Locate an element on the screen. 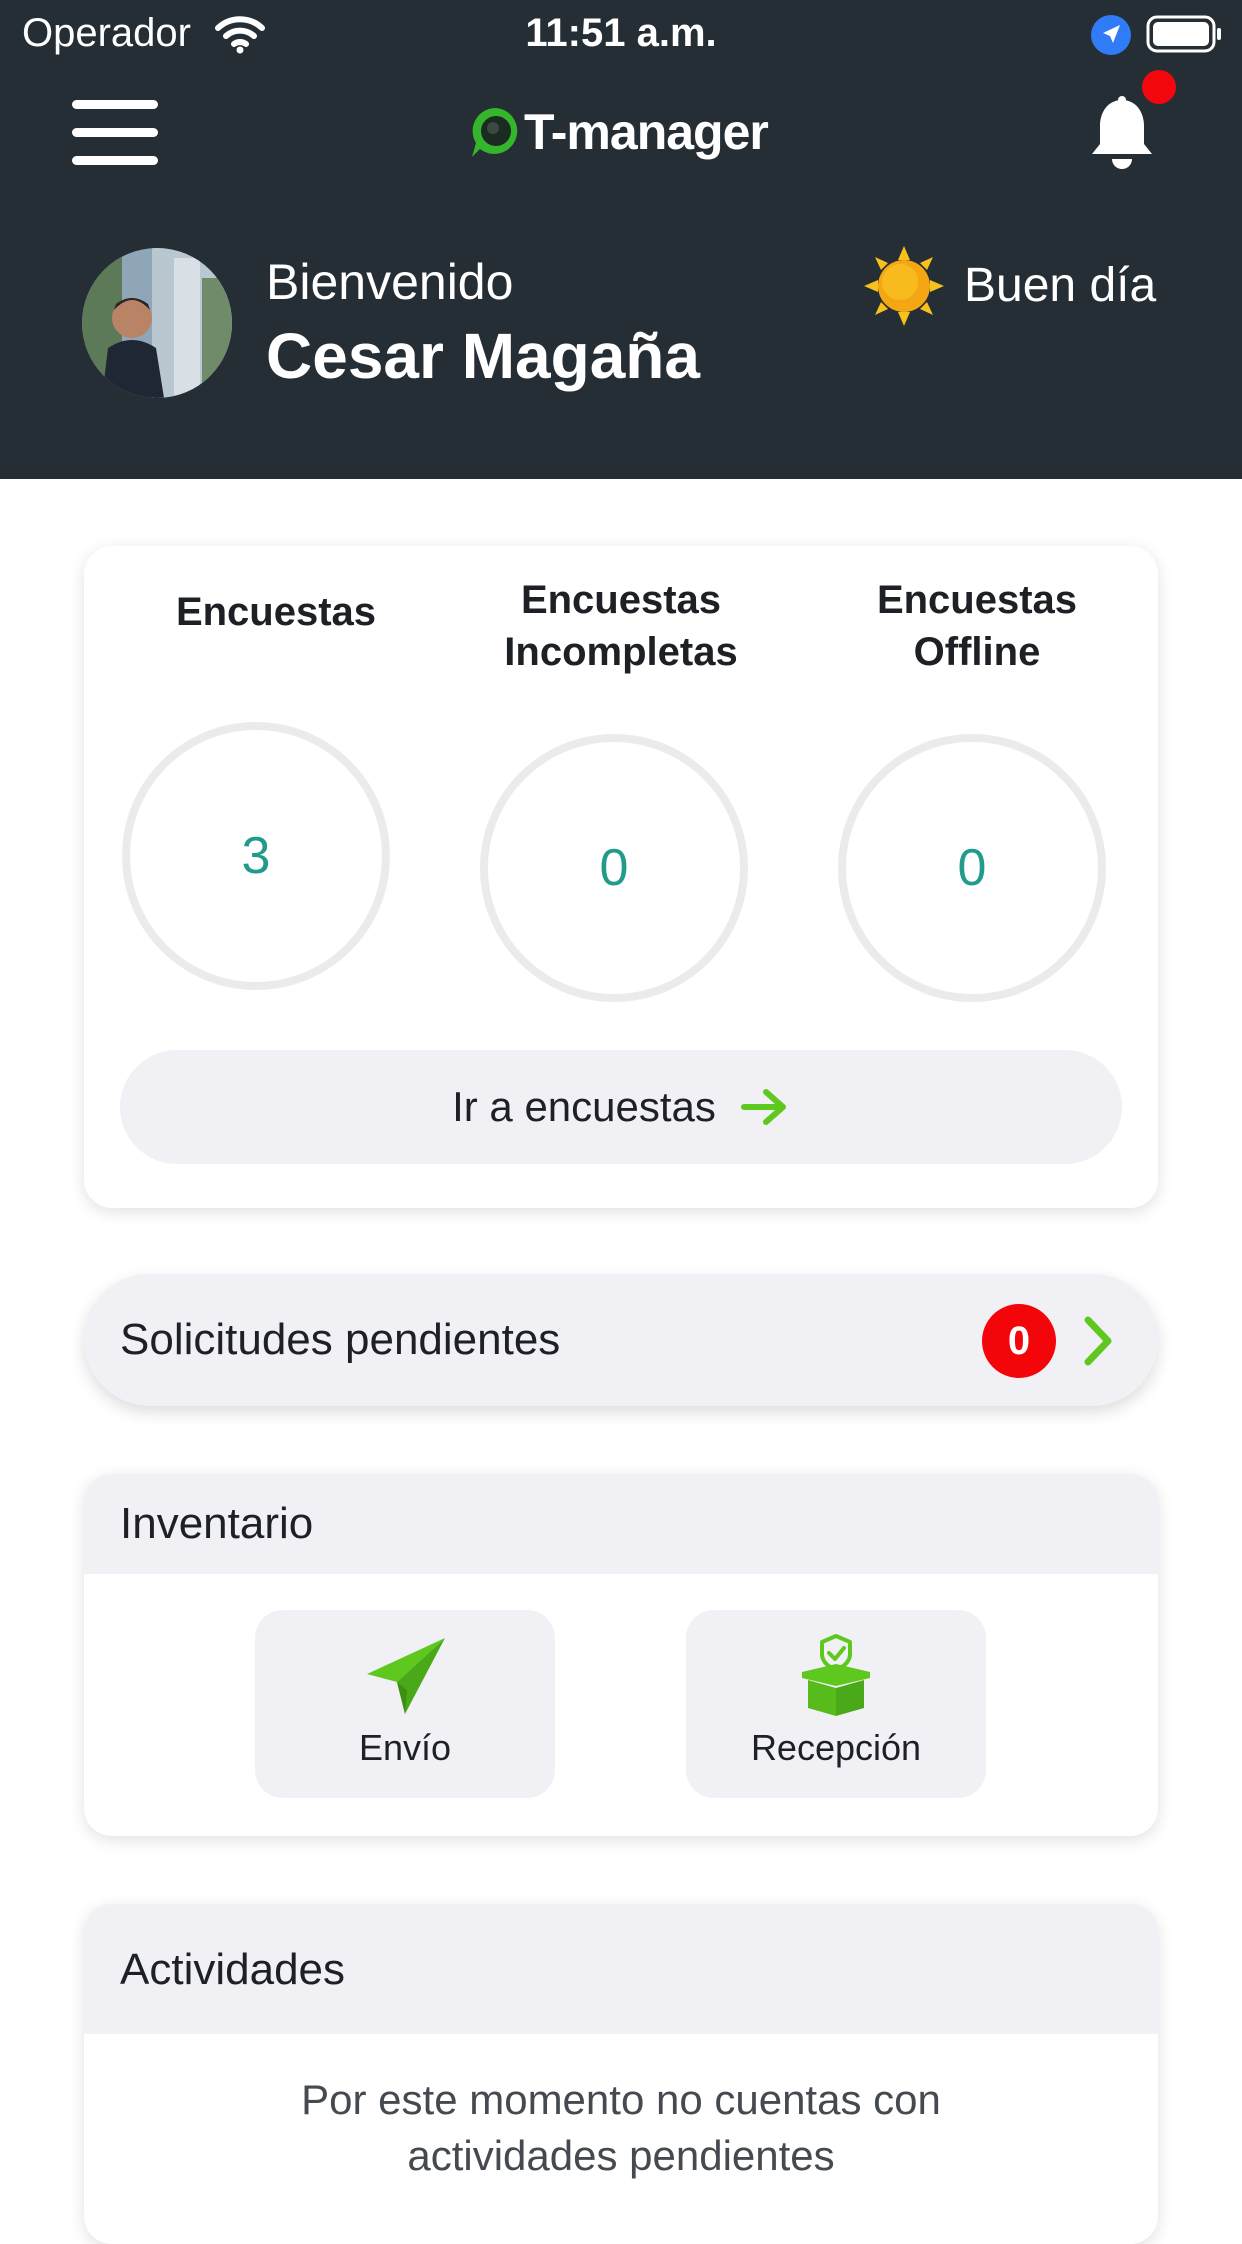 The height and width of the screenshot is (2244, 1242). stat-value-offline: 0 is located at coordinates (972, 868).